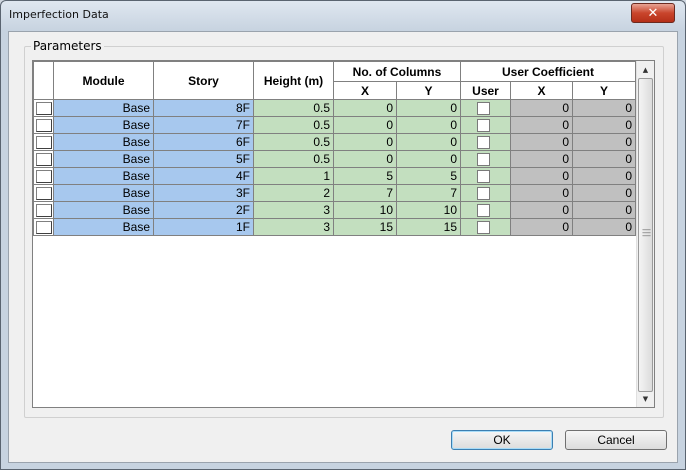  Describe the element at coordinates (653, 13) in the screenshot. I see `close-button: ✕` at that location.